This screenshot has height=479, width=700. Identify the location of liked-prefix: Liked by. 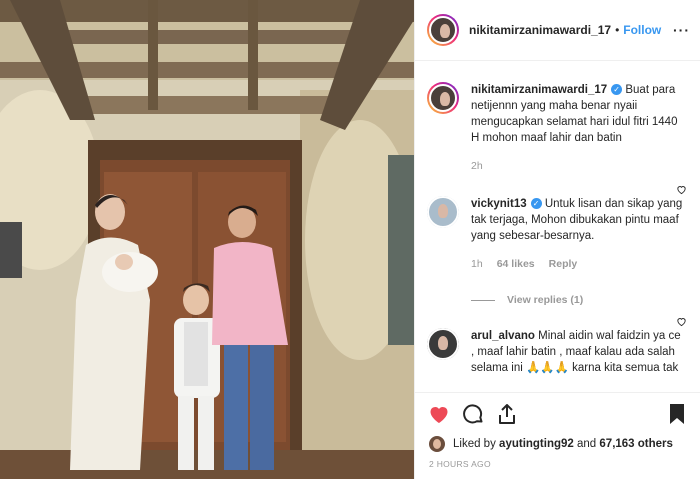
(474, 444).